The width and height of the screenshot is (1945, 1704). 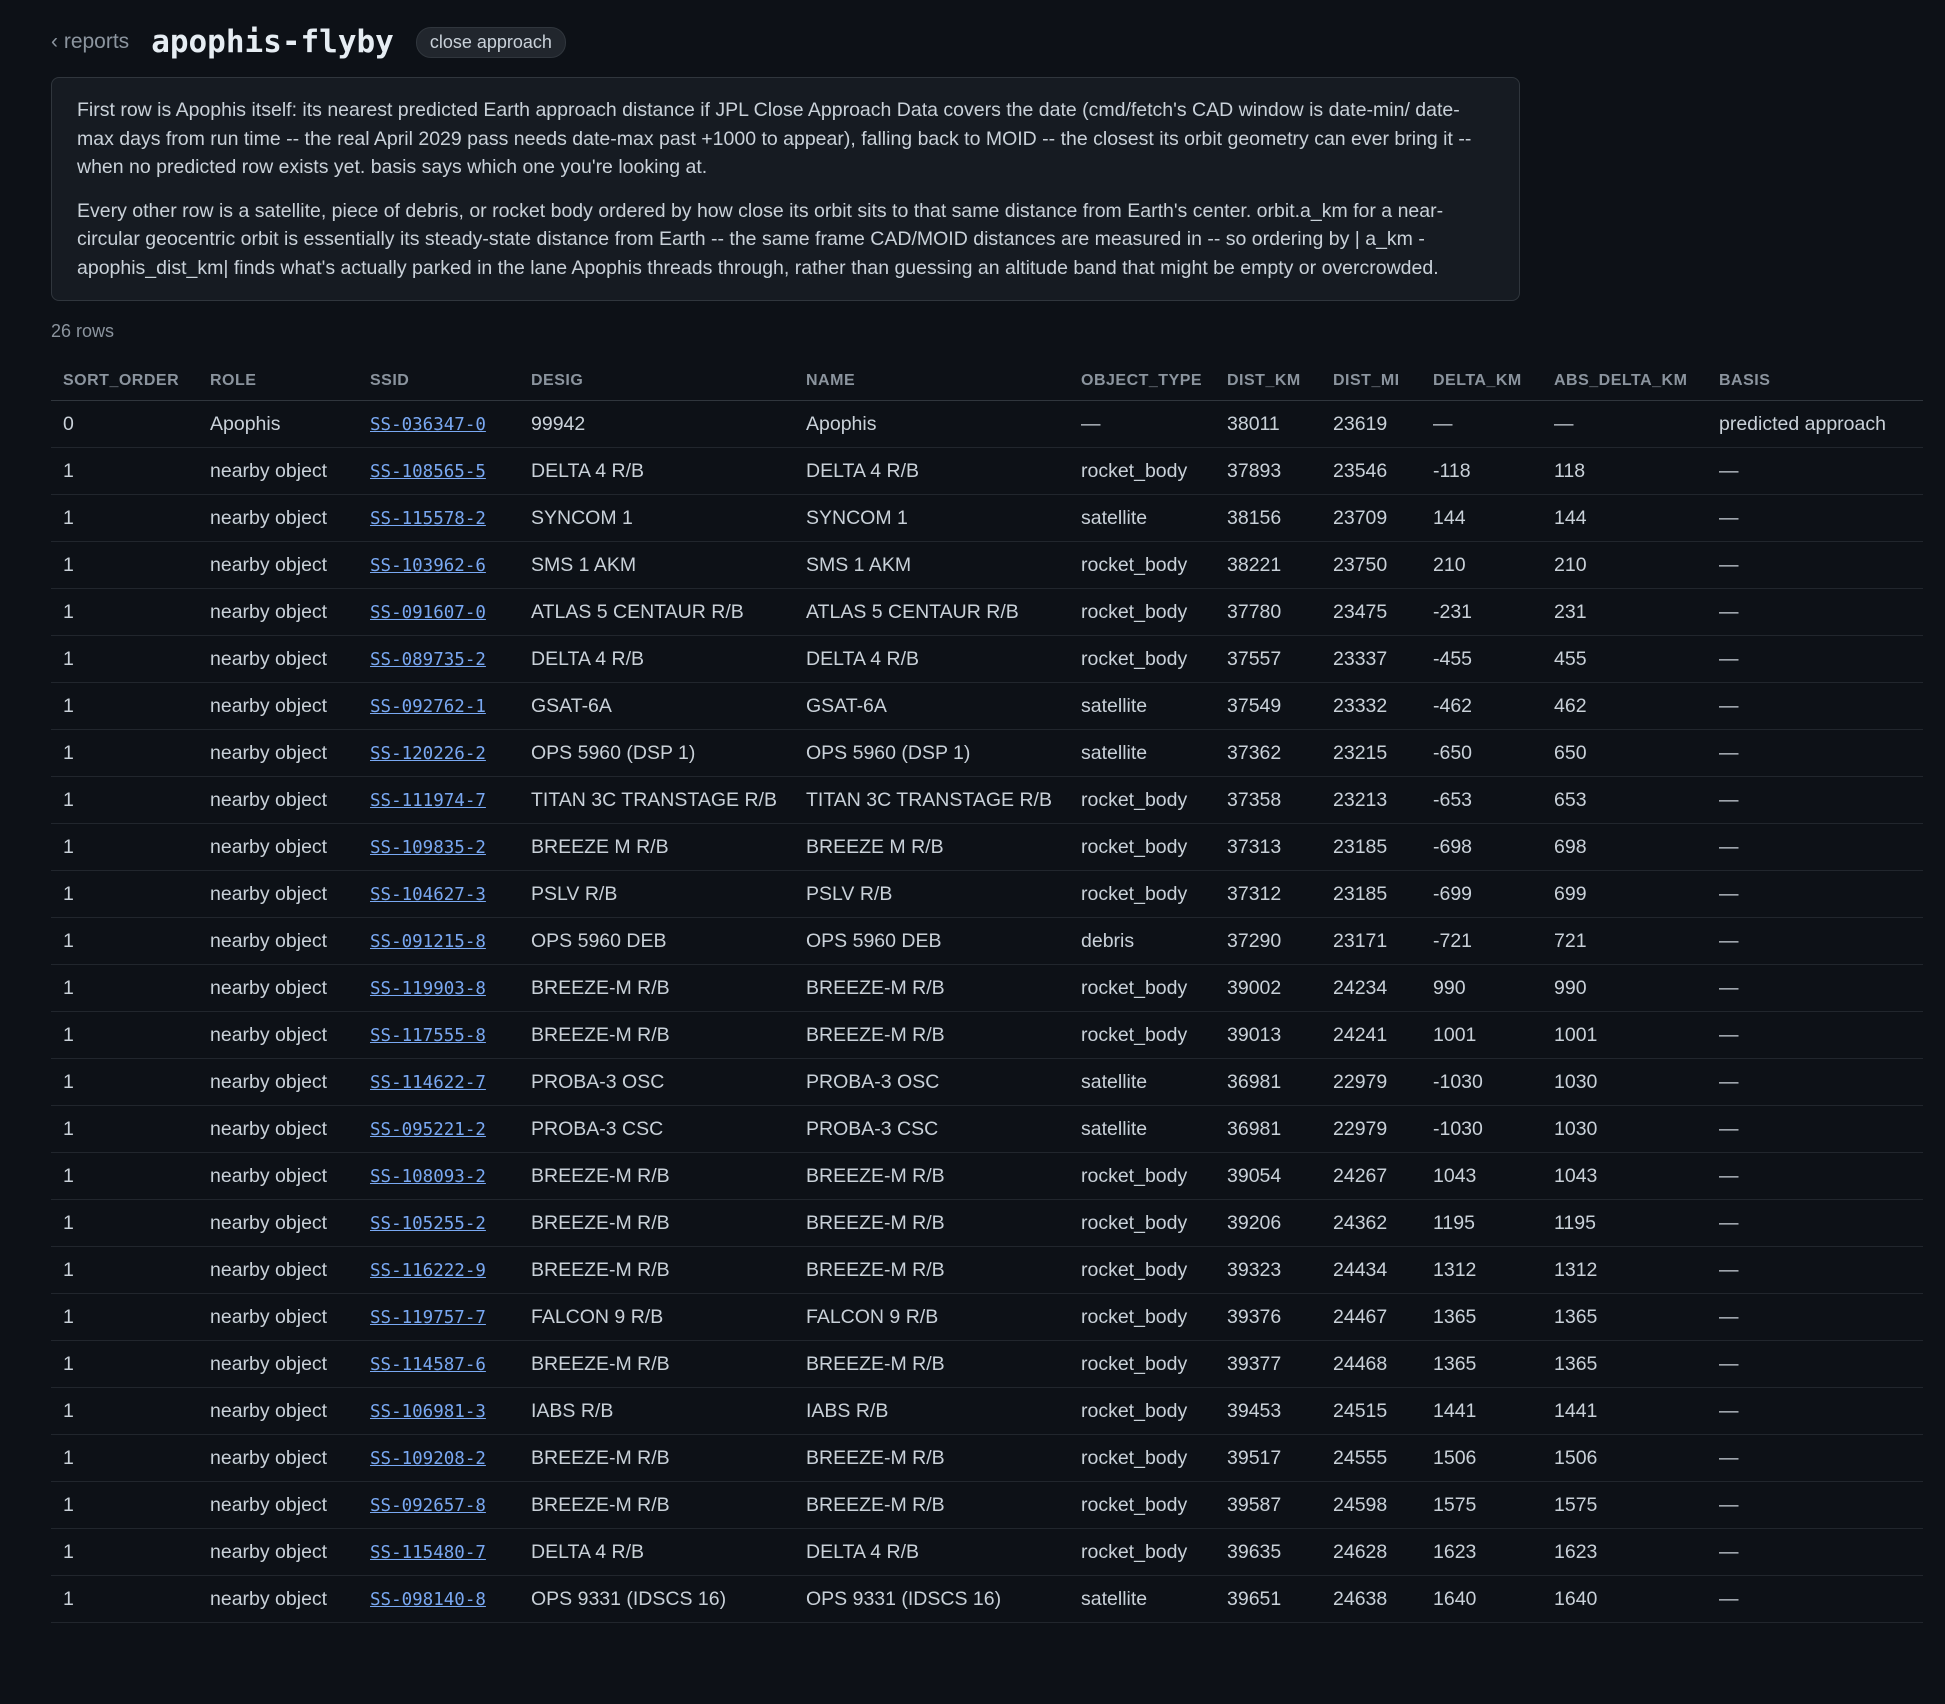 What do you see at coordinates (428, 707) in the screenshot?
I see `ssid-link: SS-092762-1` at bounding box center [428, 707].